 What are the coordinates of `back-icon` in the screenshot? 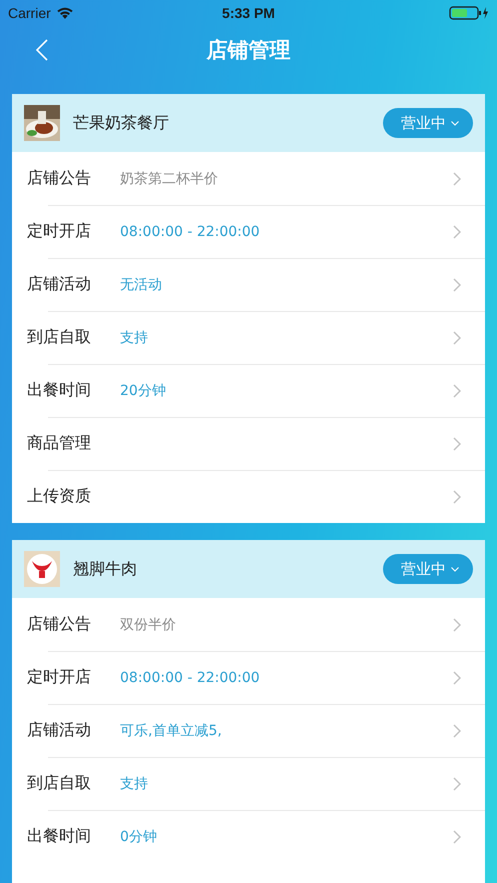 It's located at (42, 50).